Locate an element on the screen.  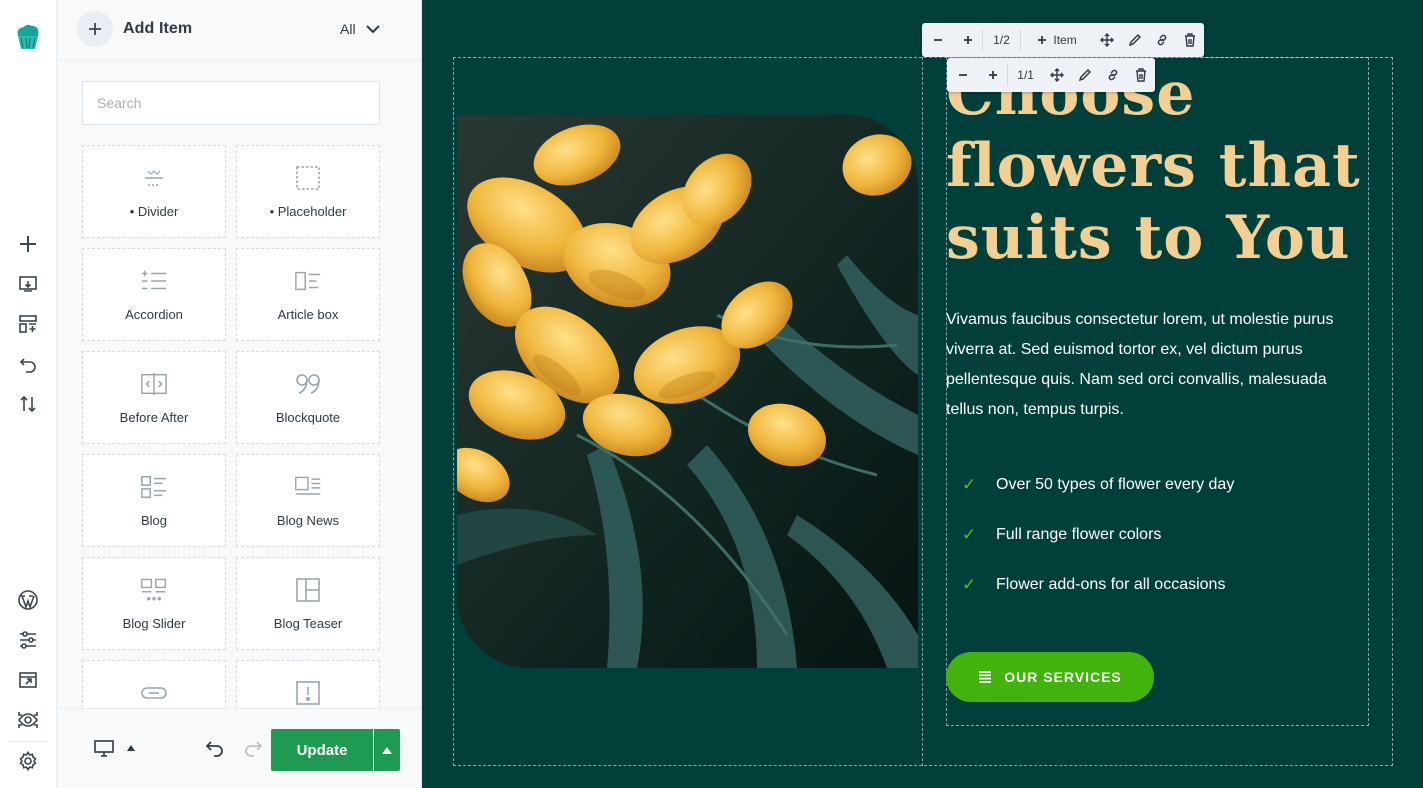
layout-add-icon is located at coordinates (28, 324).